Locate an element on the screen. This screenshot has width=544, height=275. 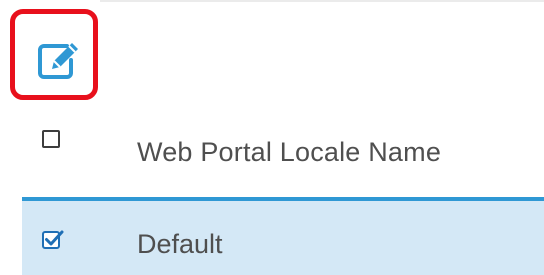
top-divider is located at coordinates (322, 1).